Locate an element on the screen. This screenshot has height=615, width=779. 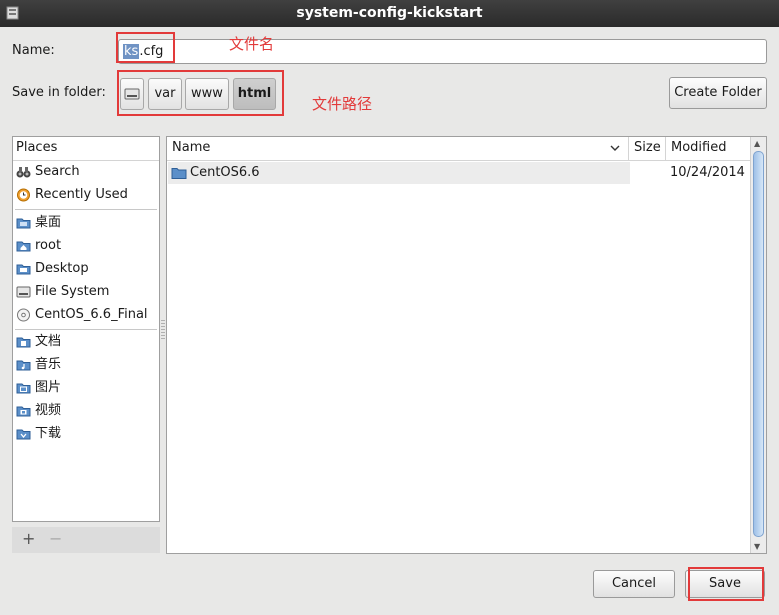
place-label: 桌面 is located at coordinates (48, 222).